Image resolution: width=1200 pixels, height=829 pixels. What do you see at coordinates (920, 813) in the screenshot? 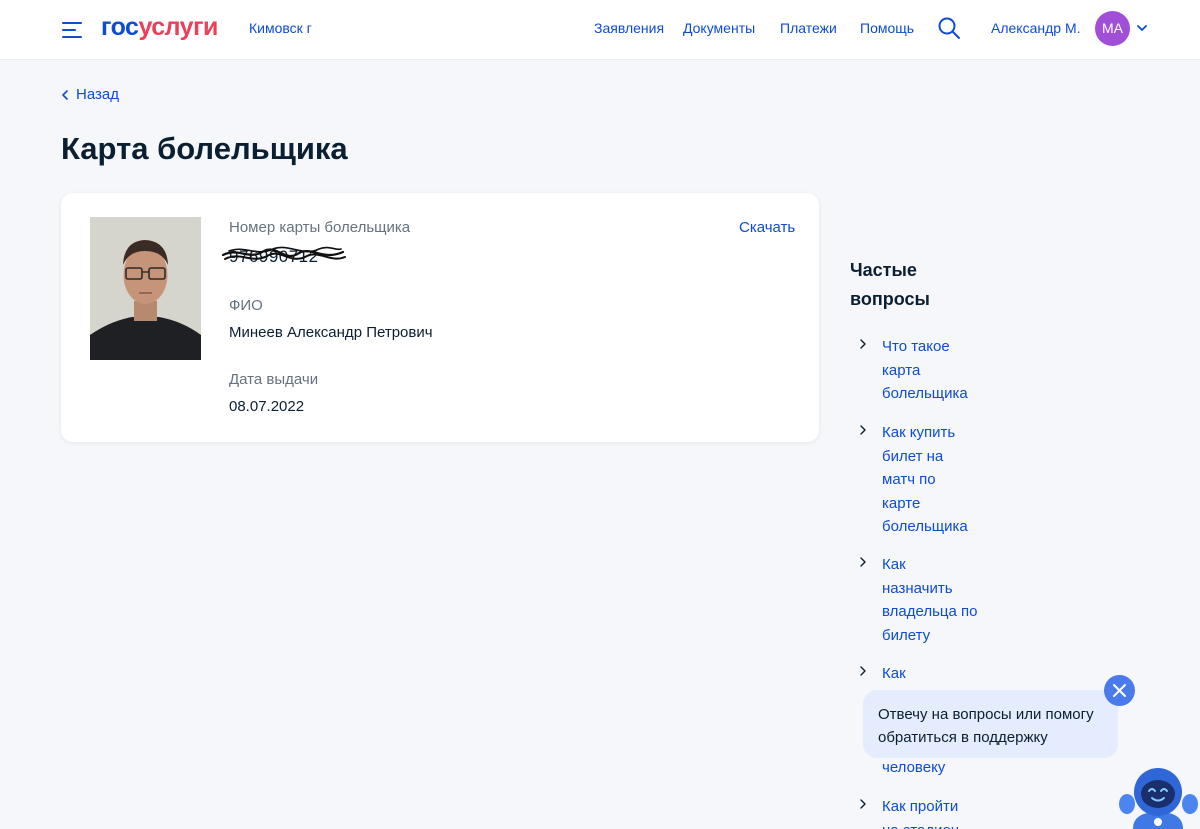
I see `faq-item-label: Как пройти на стадион` at bounding box center [920, 813].